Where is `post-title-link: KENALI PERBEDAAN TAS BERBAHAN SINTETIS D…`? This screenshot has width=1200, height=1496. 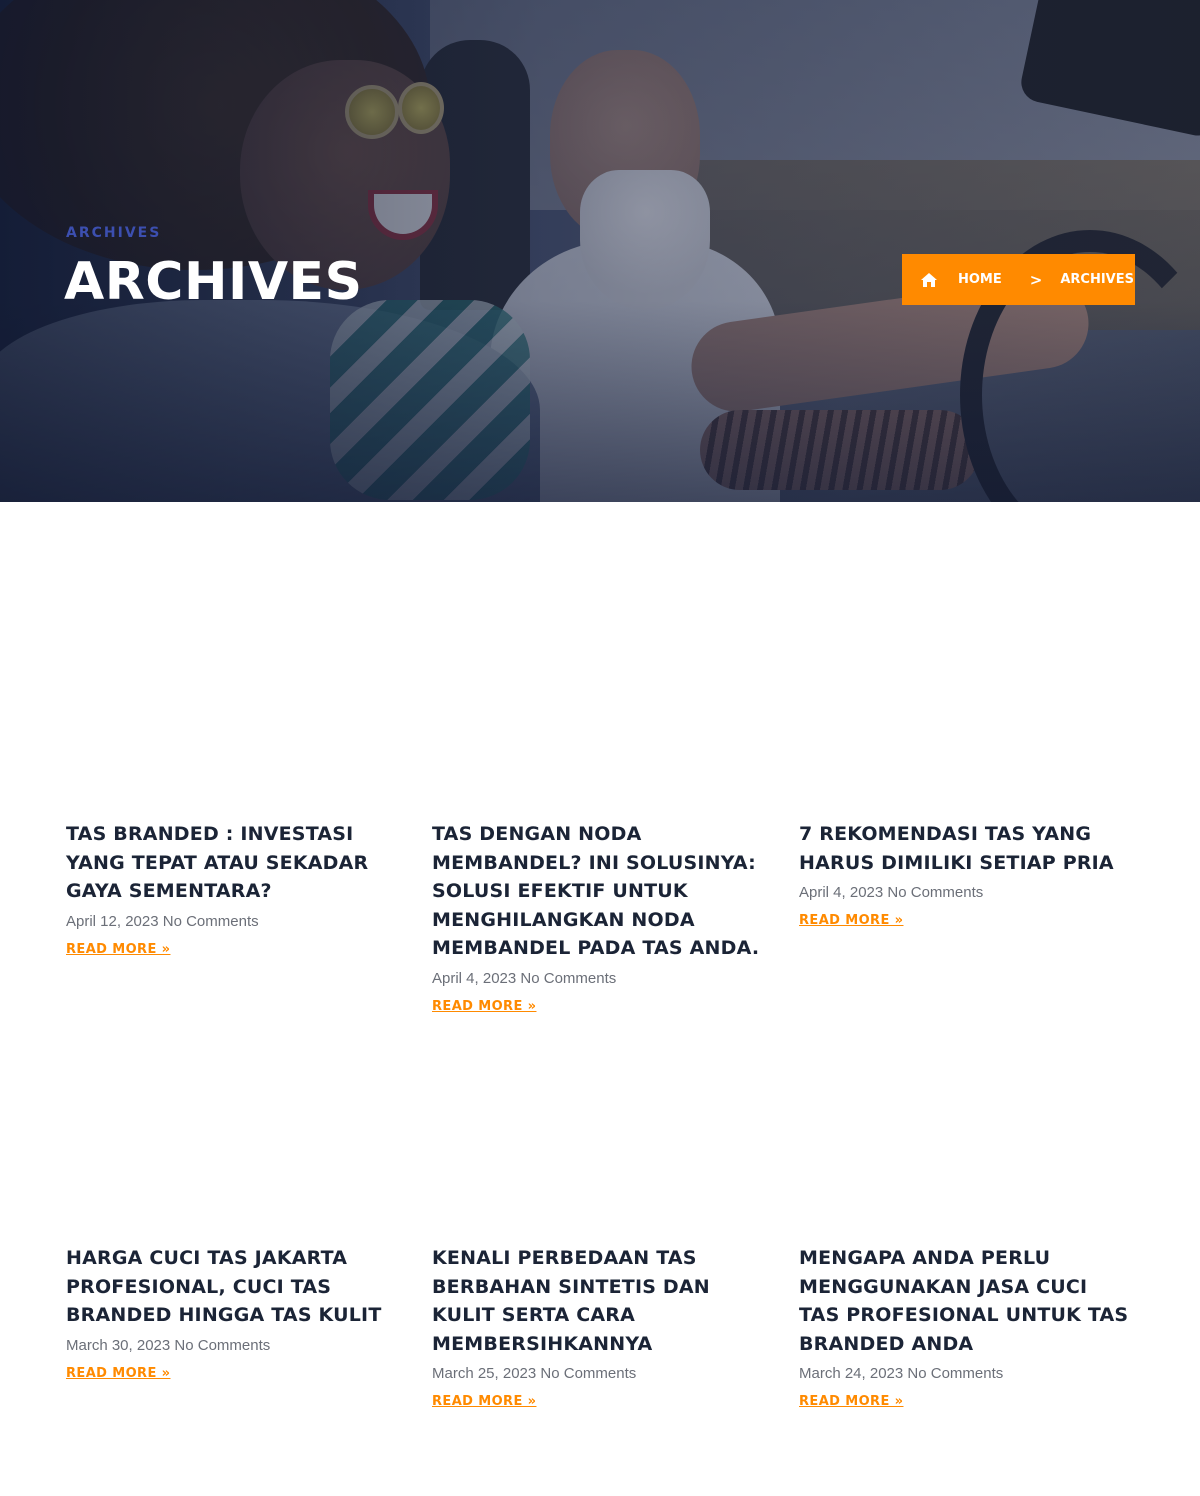
post-title-link: KENALI PERBEDAAN TAS BERBAHAN SINTETIS D… is located at coordinates (599, 1301).